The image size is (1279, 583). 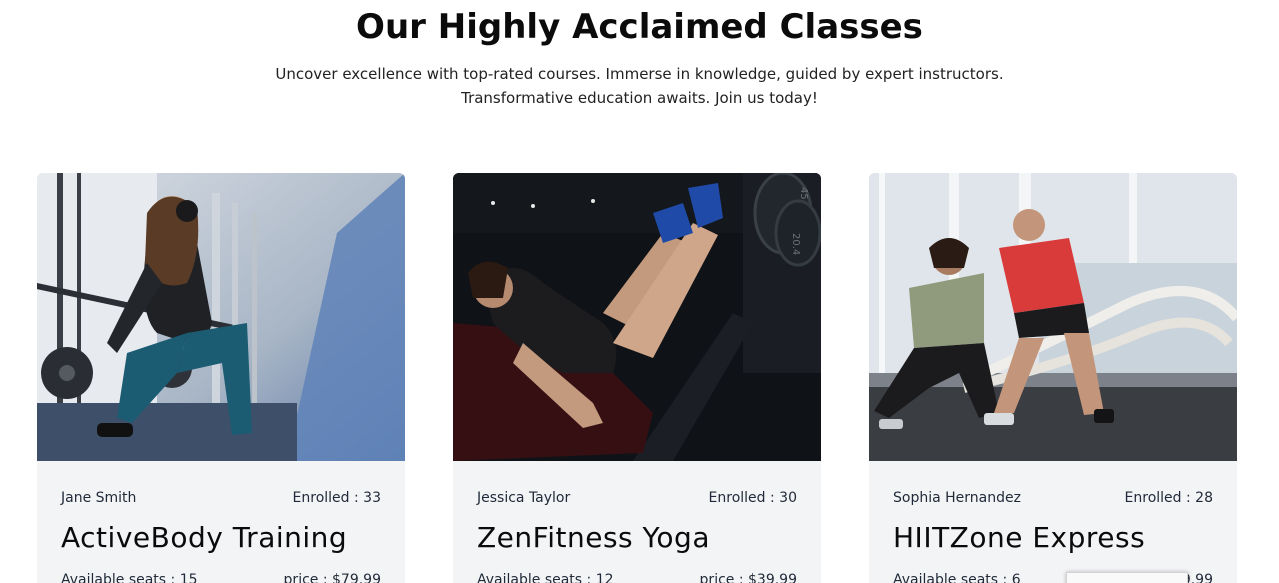 I want to click on svg-text: 20.4, so click(x=795, y=244).